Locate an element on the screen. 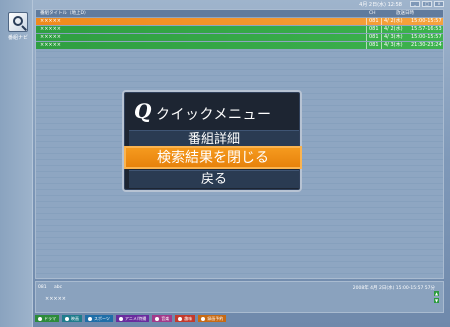 This screenshot has width=450, height=327. info-channel: 081 is located at coordinates (42, 287).